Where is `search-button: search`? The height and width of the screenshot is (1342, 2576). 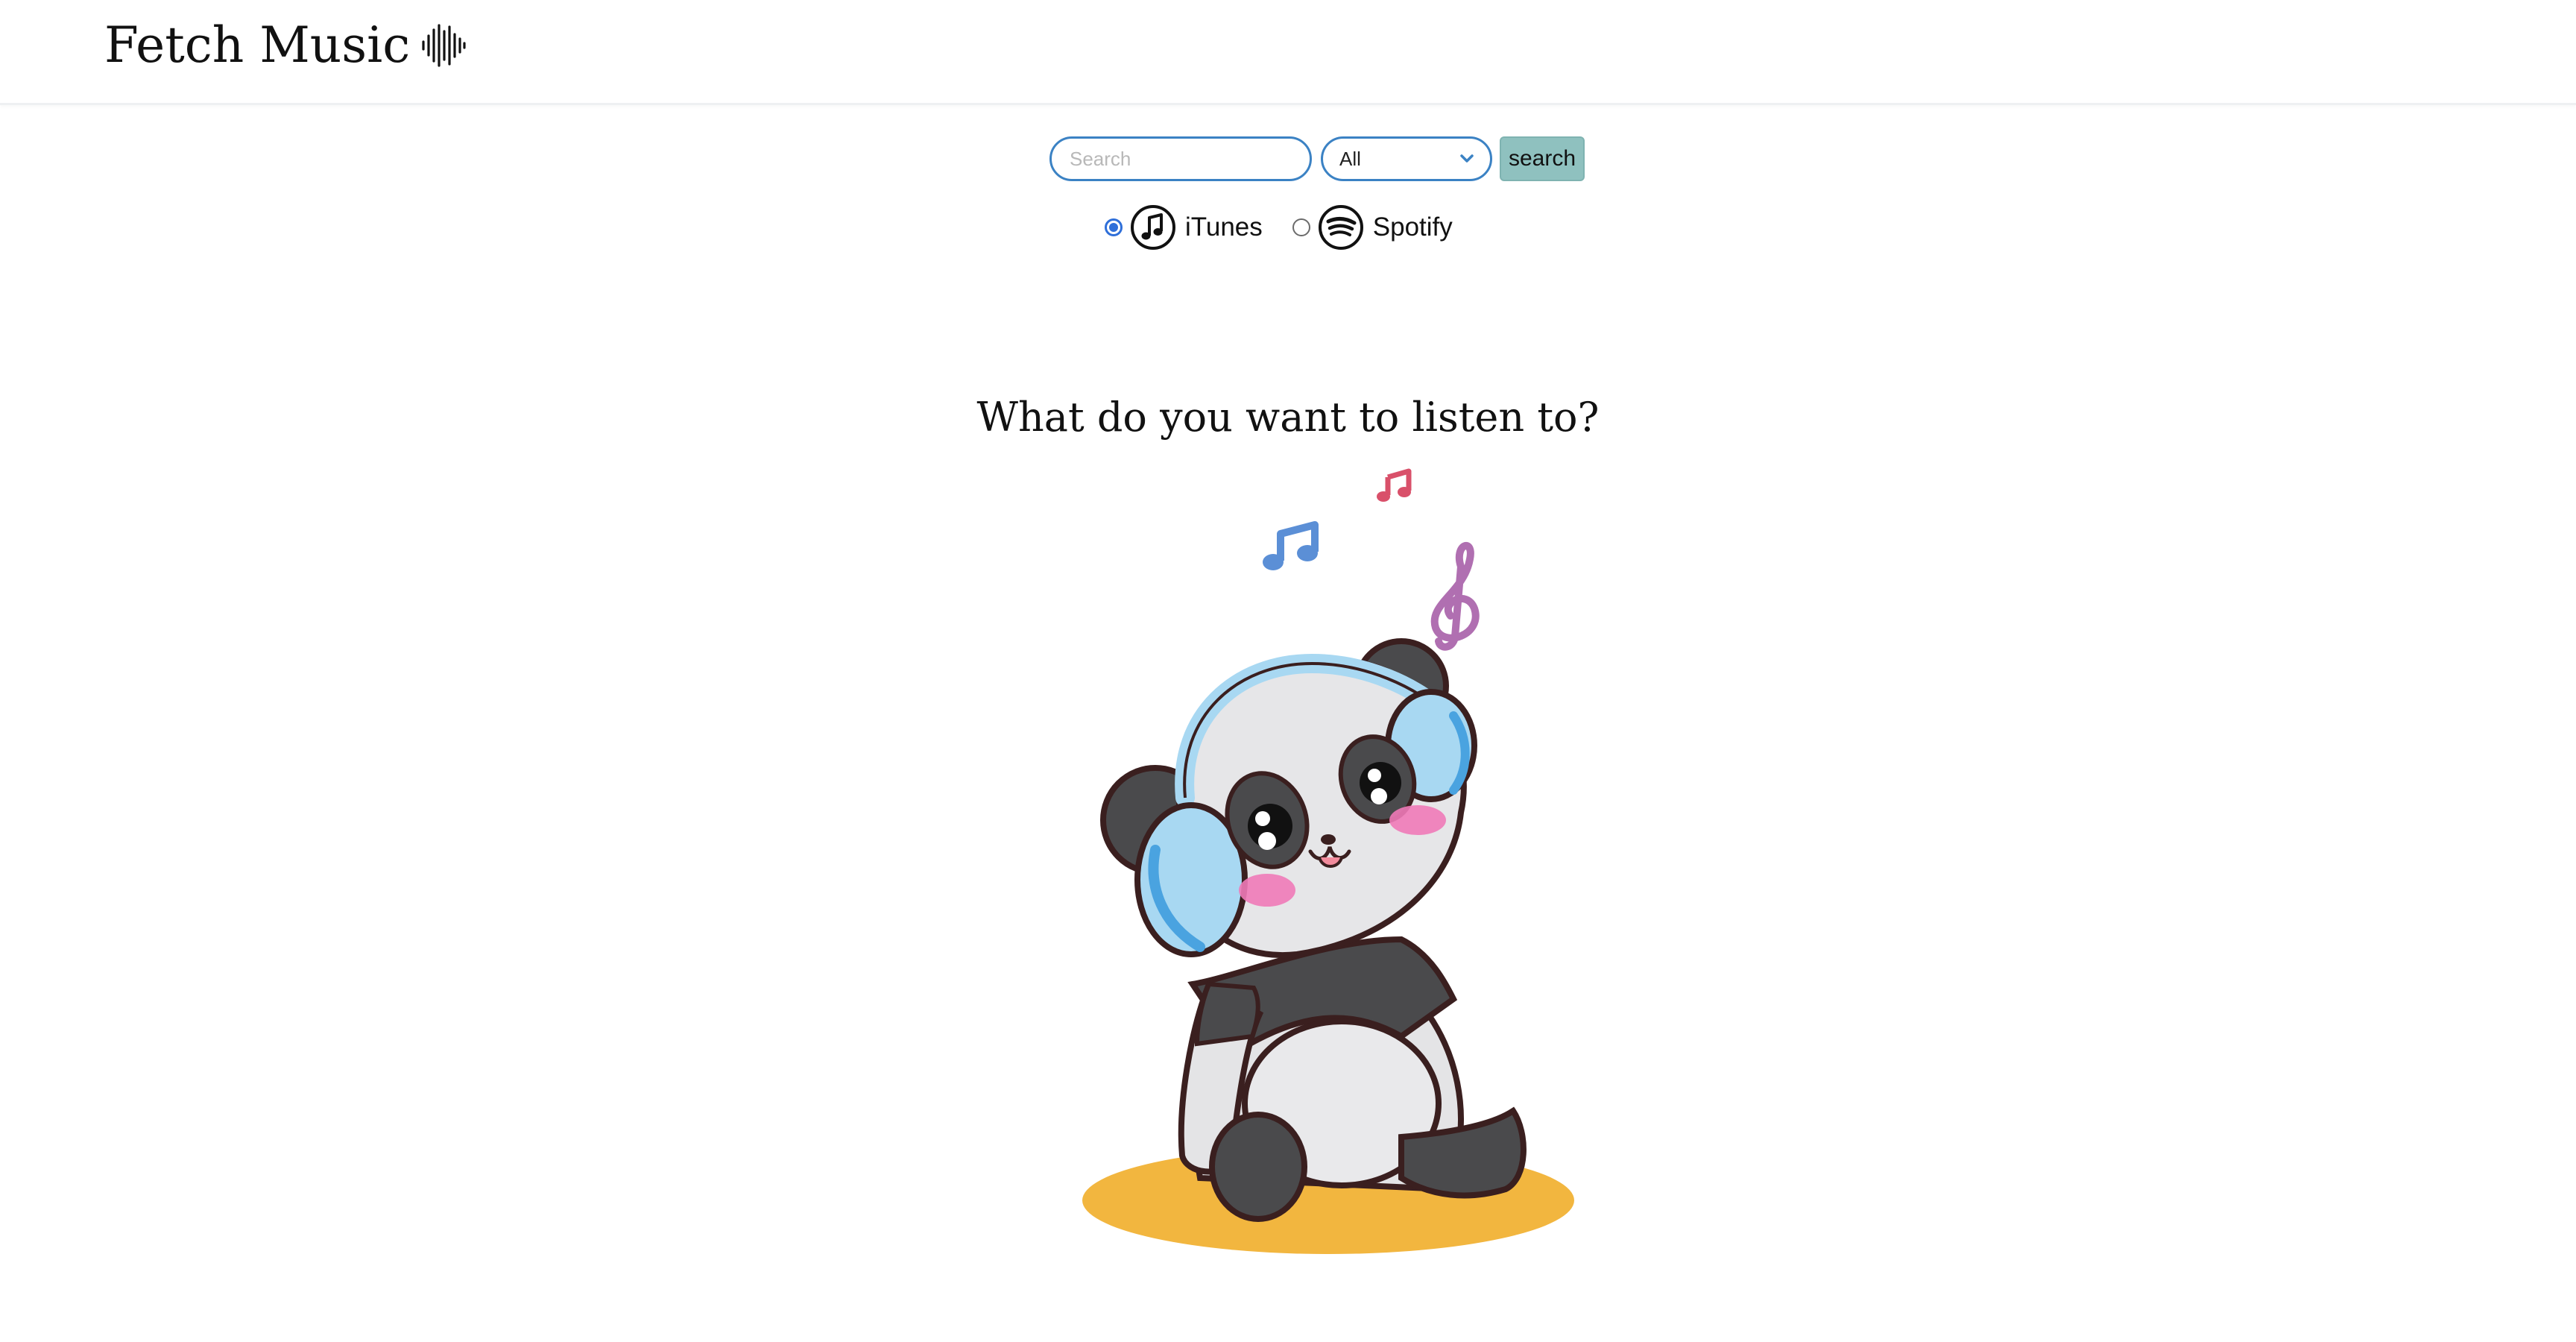 search-button: search is located at coordinates (1542, 158).